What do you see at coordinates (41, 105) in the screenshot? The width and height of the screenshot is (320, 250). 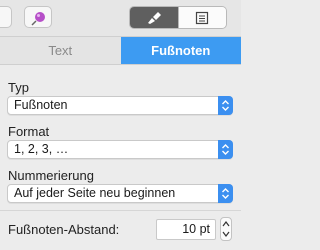 I see `typ-value: Fußnoten` at bounding box center [41, 105].